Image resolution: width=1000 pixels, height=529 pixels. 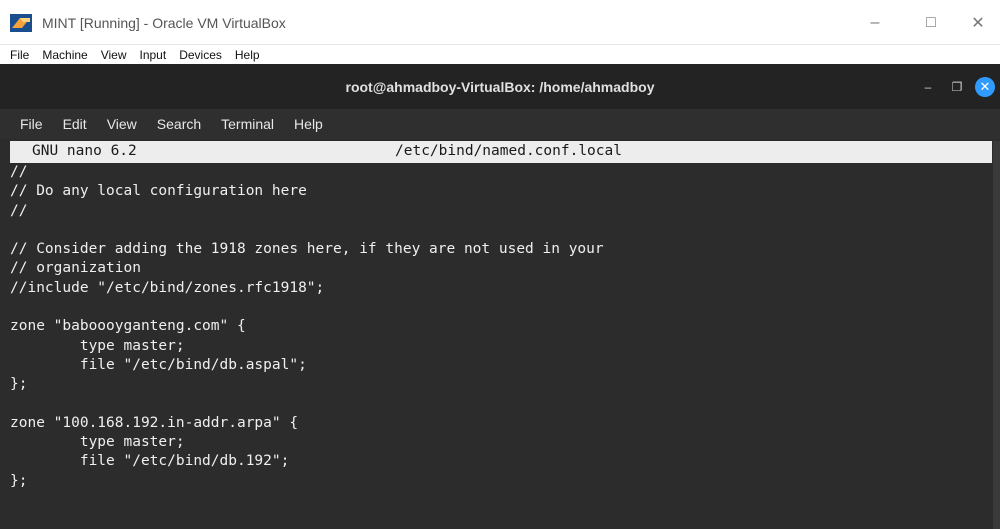 What do you see at coordinates (308, 124) in the screenshot?
I see `terminal-menu-help: Help` at bounding box center [308, 124].